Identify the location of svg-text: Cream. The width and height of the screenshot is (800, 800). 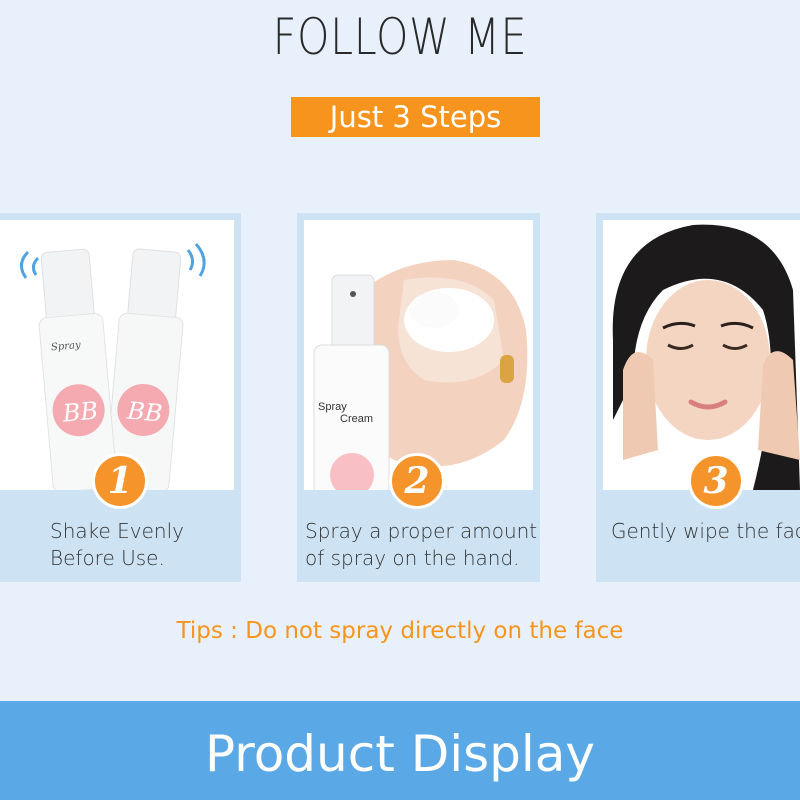
(356, 419).